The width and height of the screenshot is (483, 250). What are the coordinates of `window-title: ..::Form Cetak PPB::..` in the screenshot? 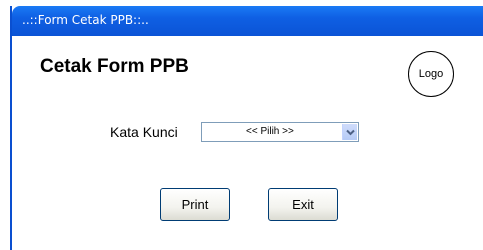 It's located at (85, 20).